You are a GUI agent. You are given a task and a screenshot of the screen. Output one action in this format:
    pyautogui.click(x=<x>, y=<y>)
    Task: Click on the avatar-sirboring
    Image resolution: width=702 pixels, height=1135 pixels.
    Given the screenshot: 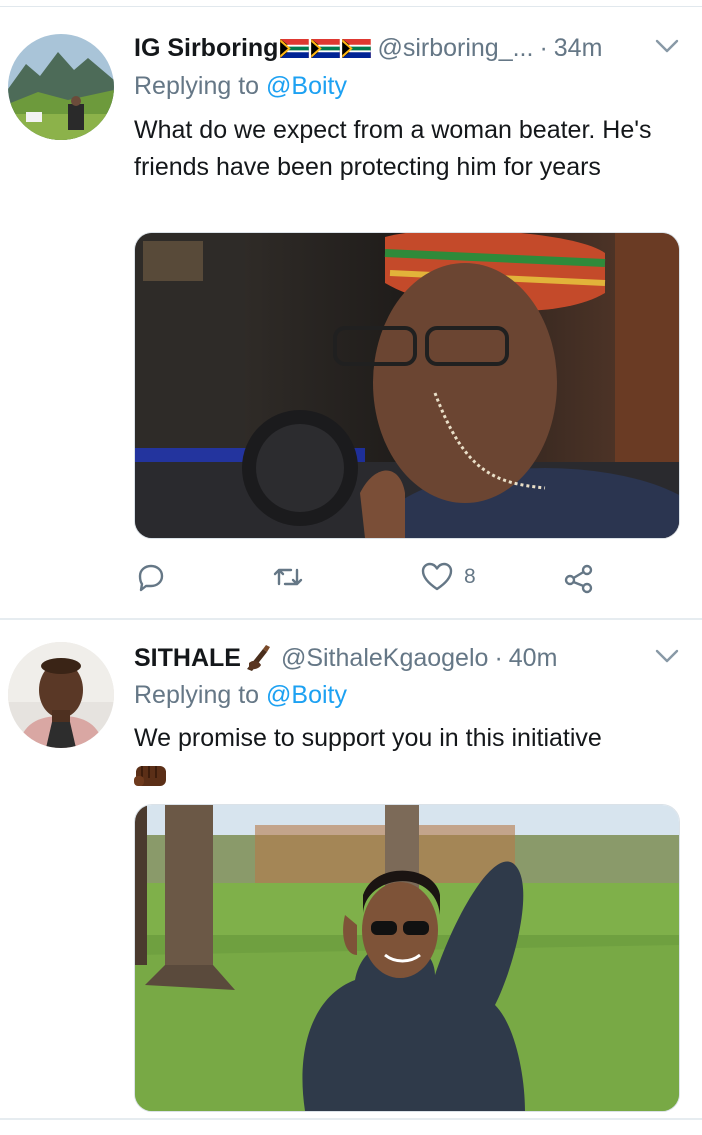 What is the action you would take?
    pyautogui.click(x=61, y=87)
    